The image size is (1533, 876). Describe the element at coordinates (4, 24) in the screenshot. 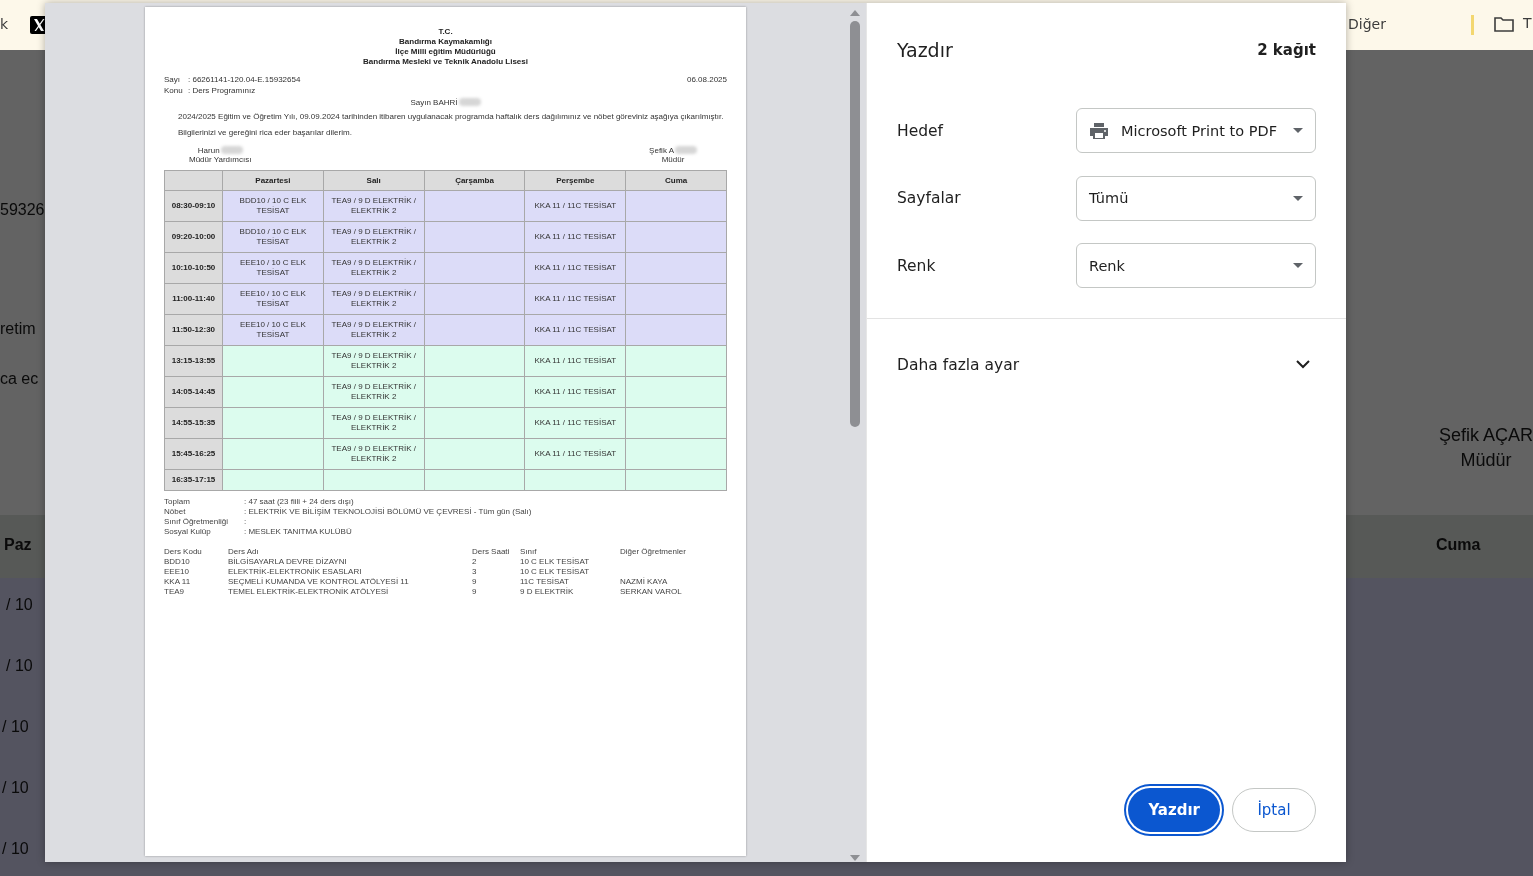

I see `bookmark-link: k` at that location.